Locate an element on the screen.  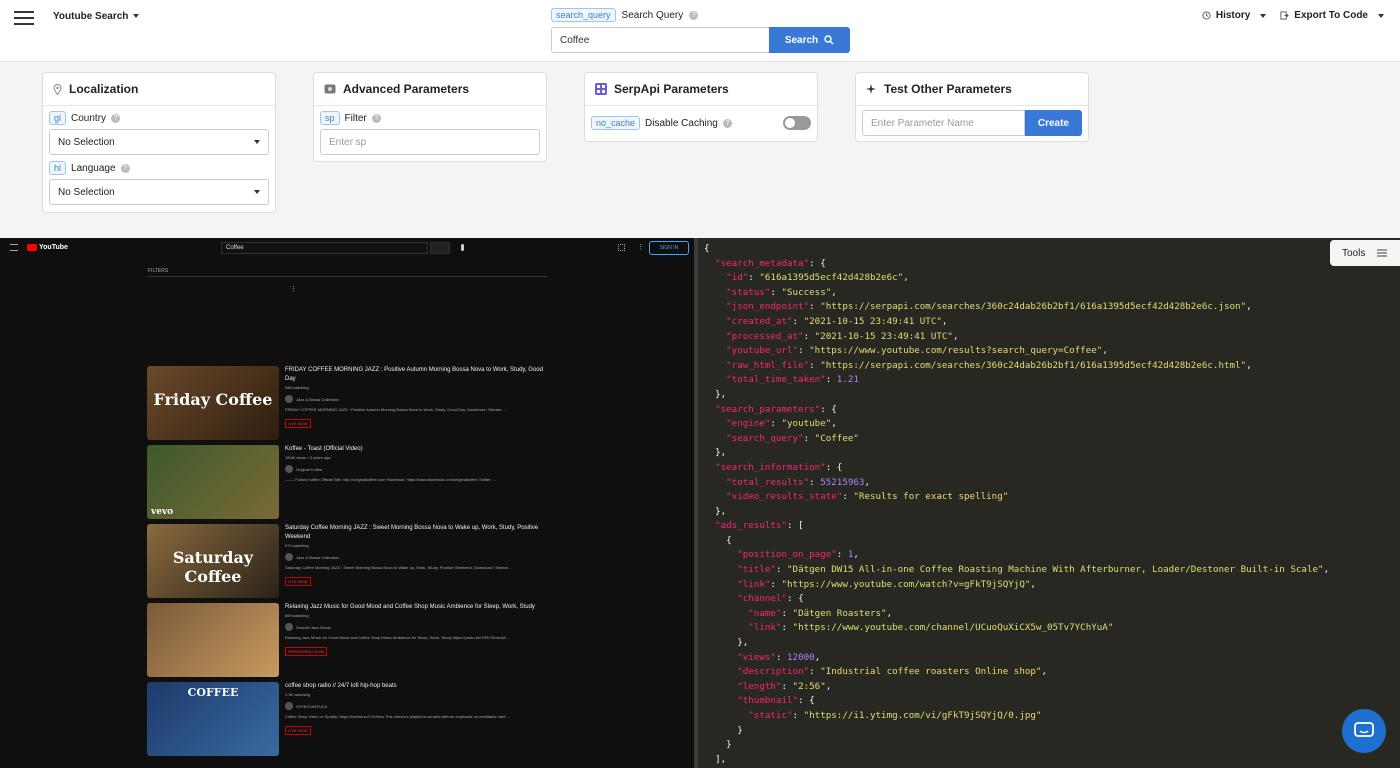
json-key: "static" is located at coordinates (770, 715).